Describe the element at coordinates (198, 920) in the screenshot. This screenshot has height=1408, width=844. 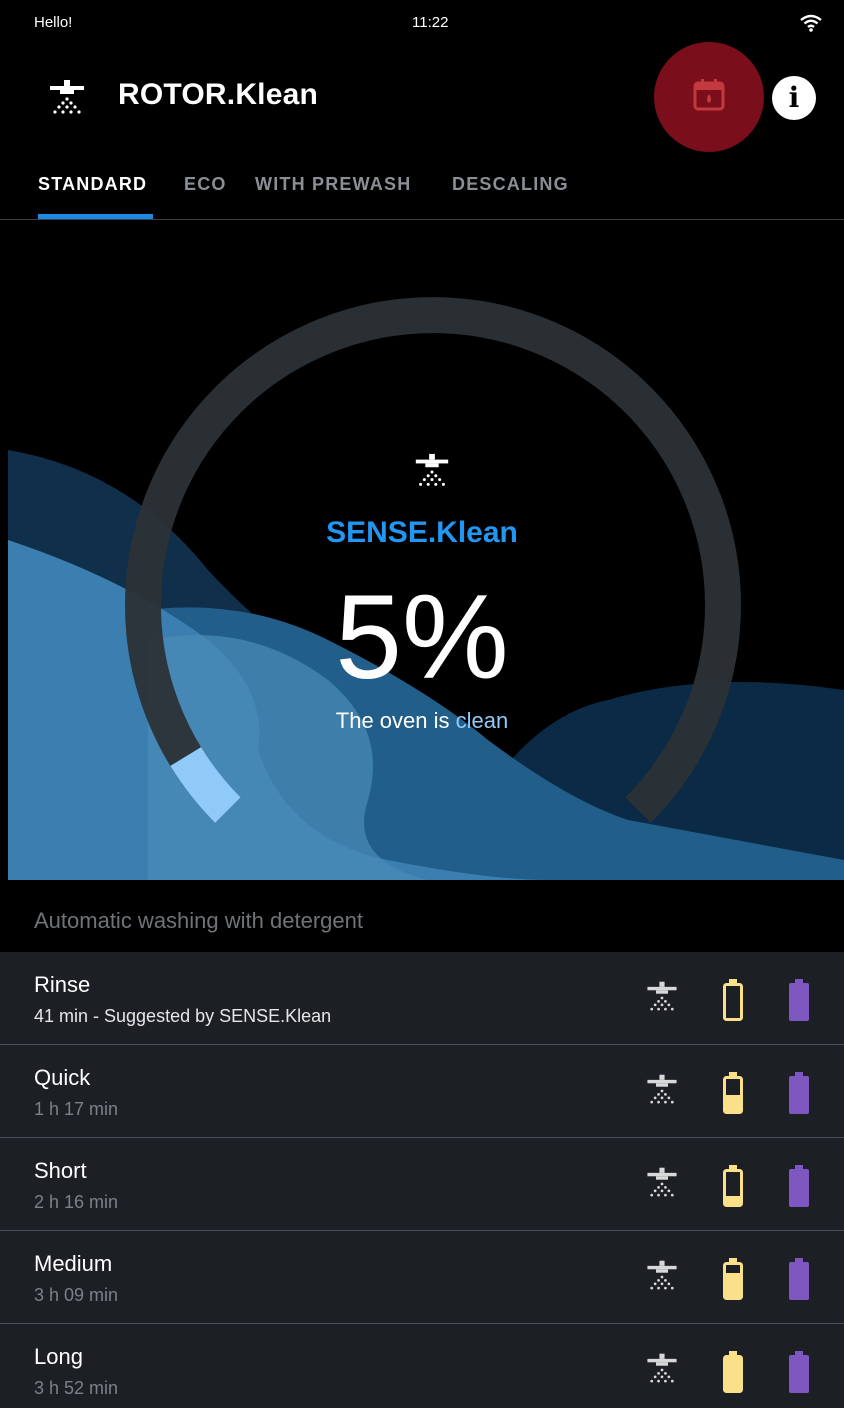
I see `section-title: Automatic washing with detergent` at that location.